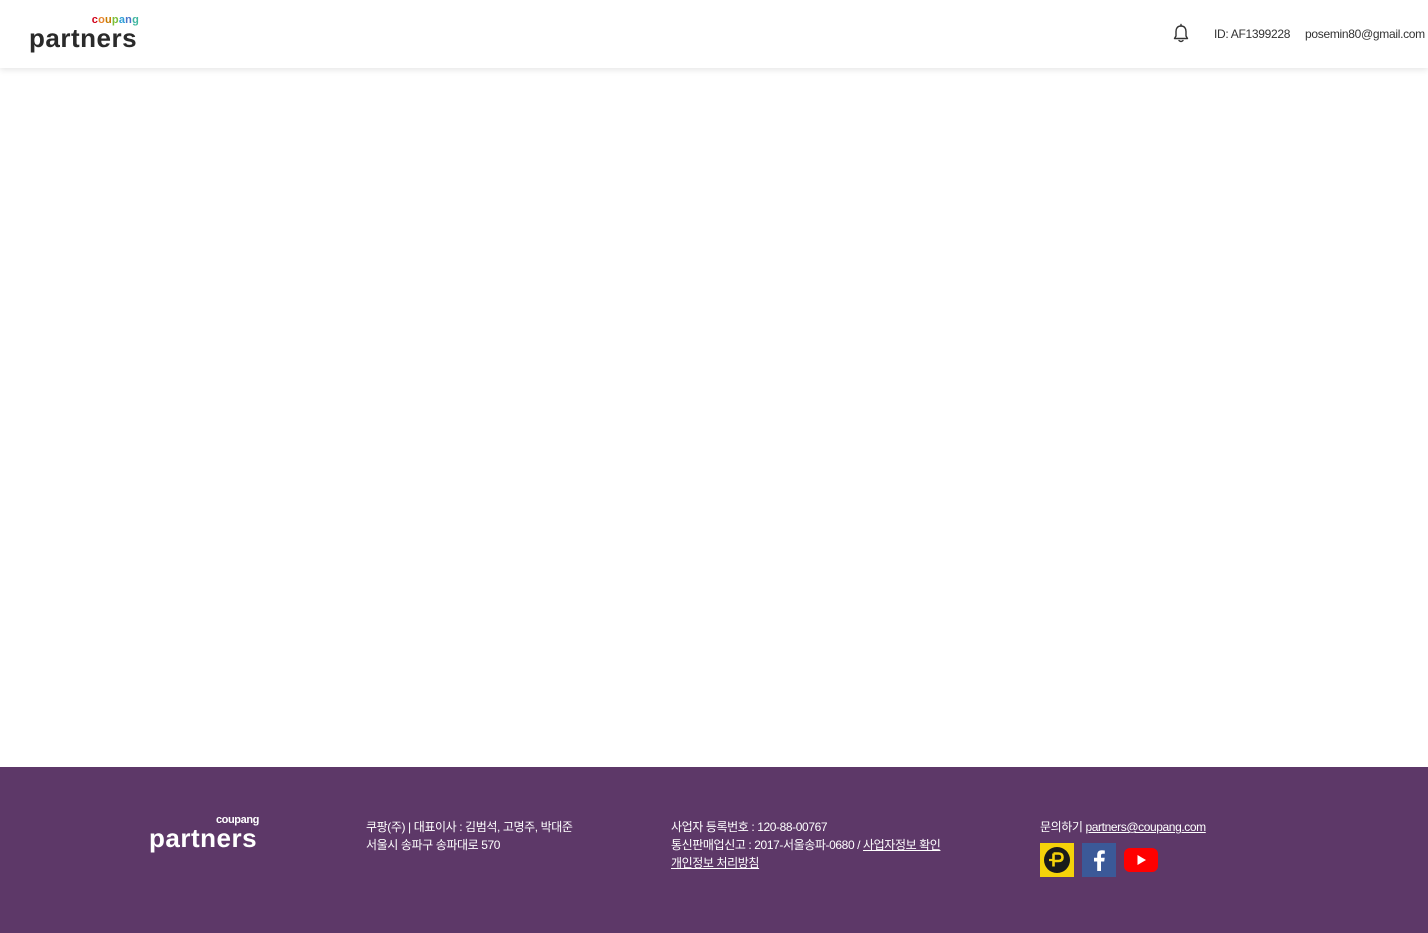  What do you see at coordinates (203, 838) in the screenshot?
I see `footer-logo-partners-text: partners` at bounding box center [203, 838].